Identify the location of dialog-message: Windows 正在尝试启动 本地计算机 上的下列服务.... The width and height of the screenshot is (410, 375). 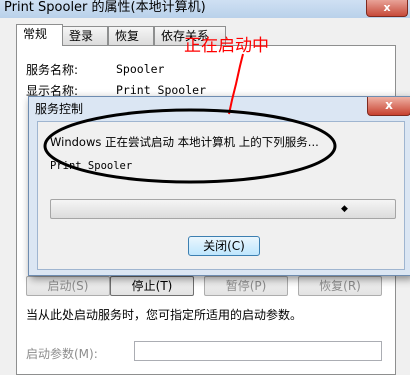
(184, 142).